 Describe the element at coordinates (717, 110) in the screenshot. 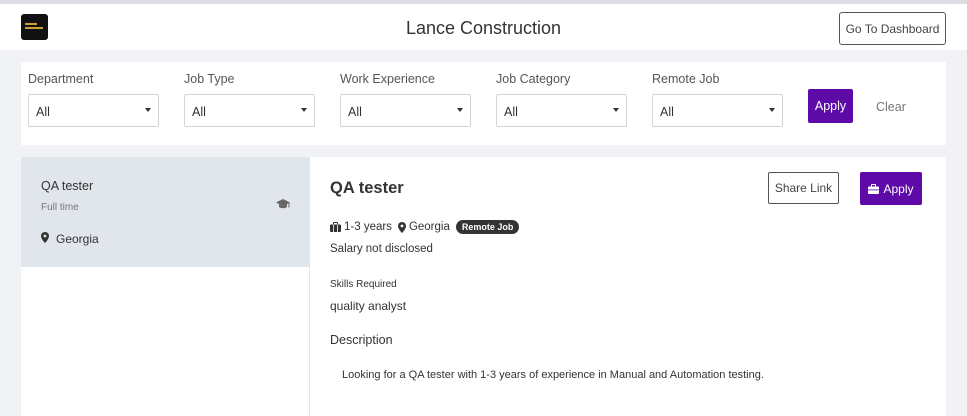

I see `remote-job-select: All` at that location.